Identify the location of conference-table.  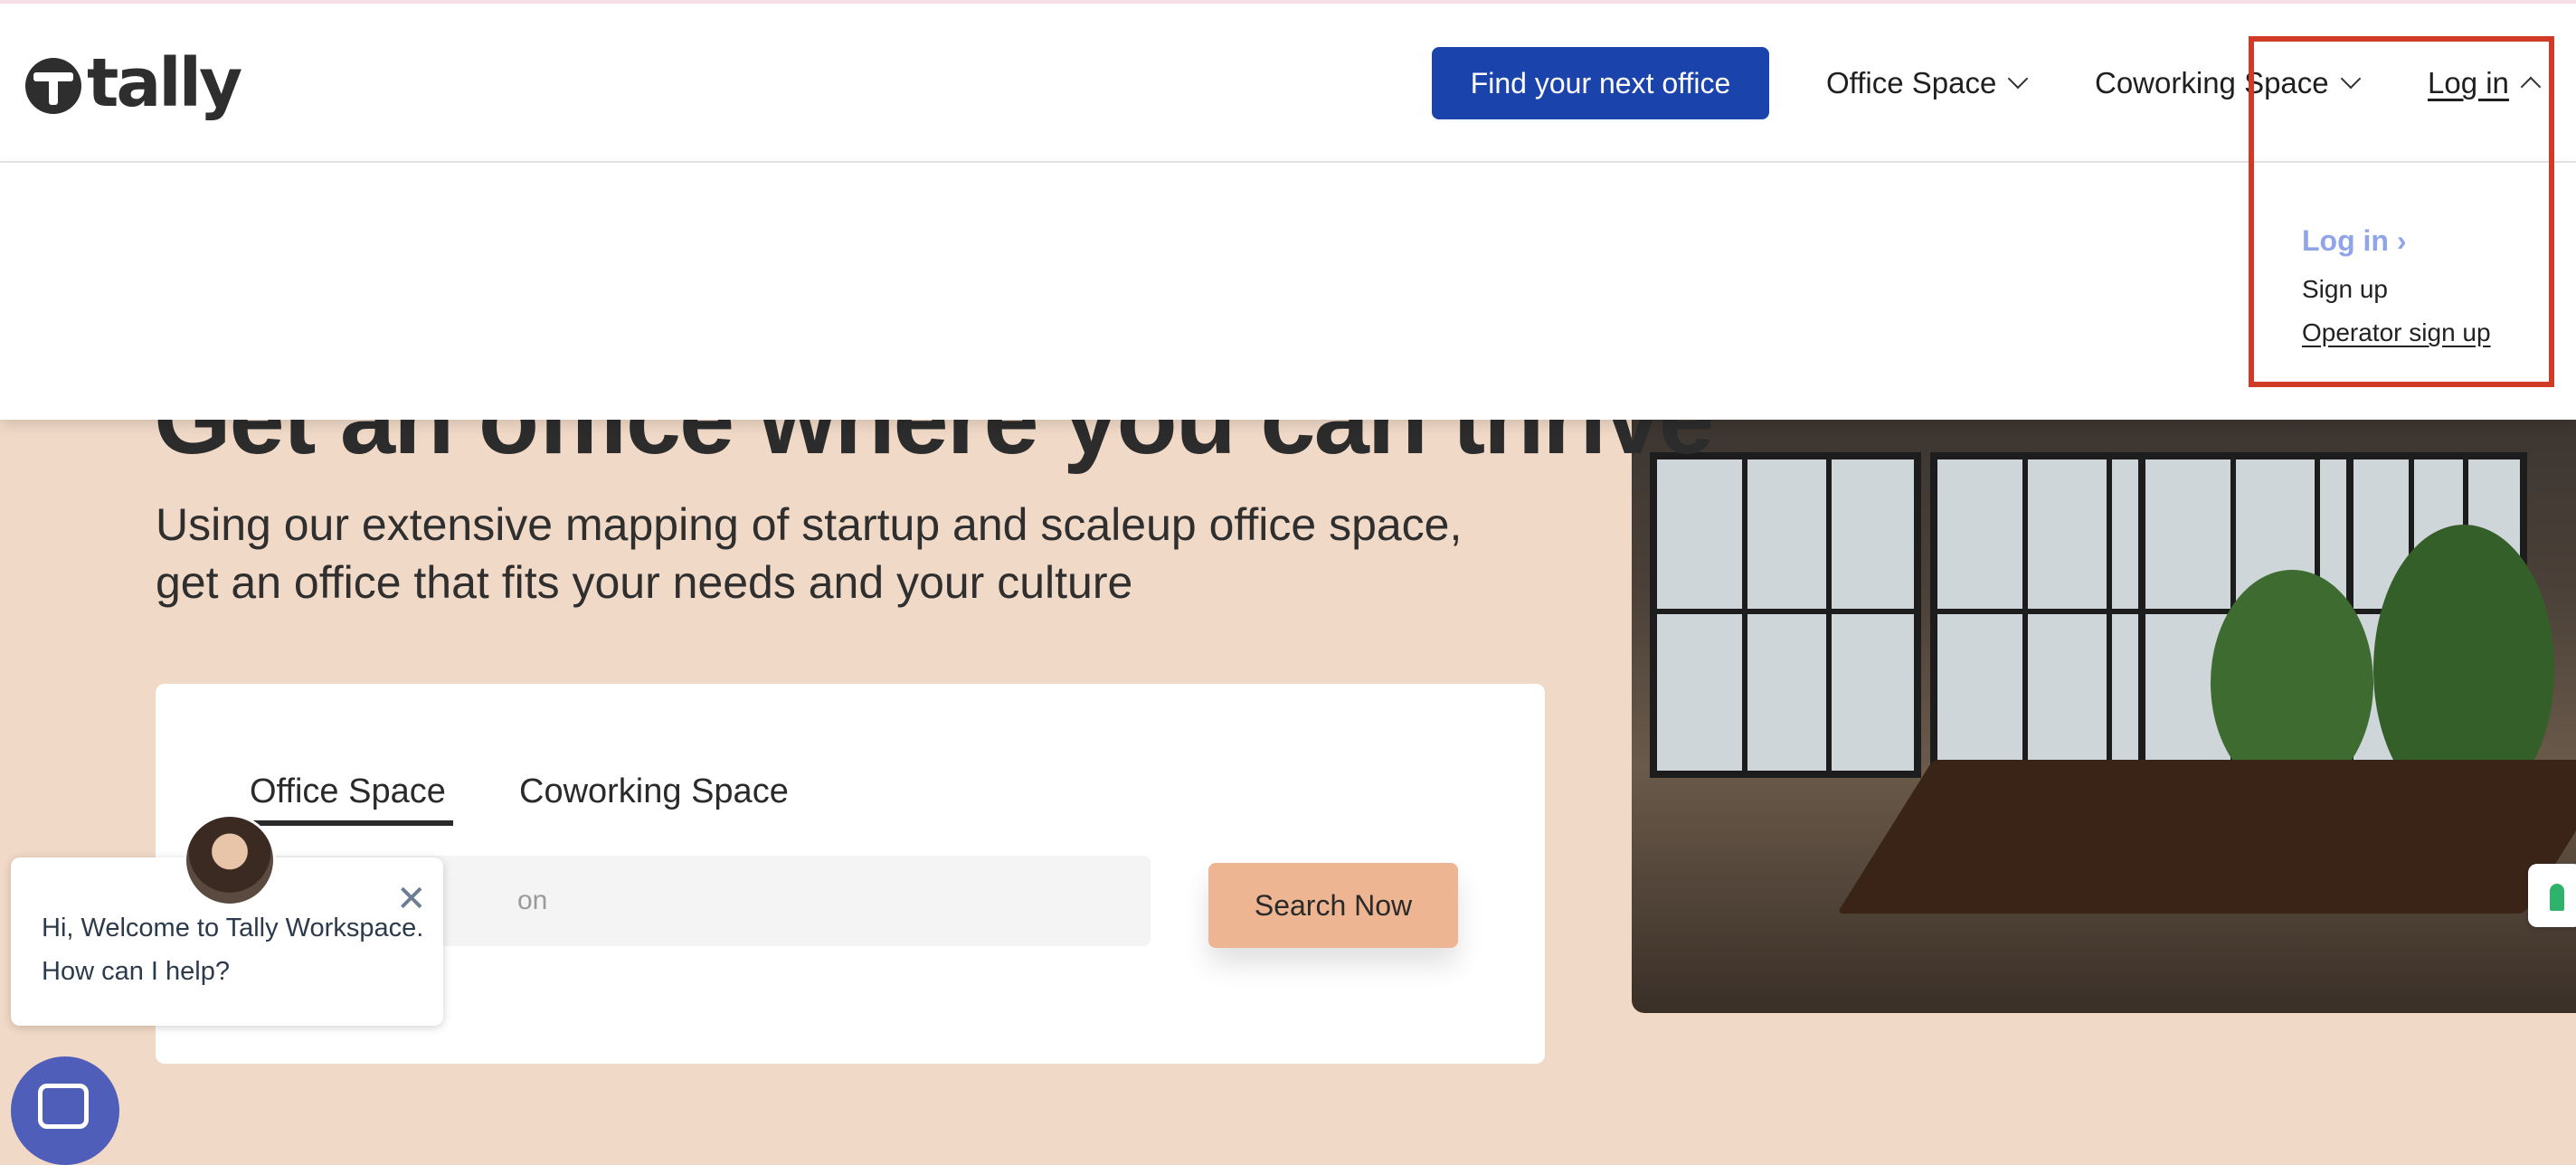
(2206, 837).